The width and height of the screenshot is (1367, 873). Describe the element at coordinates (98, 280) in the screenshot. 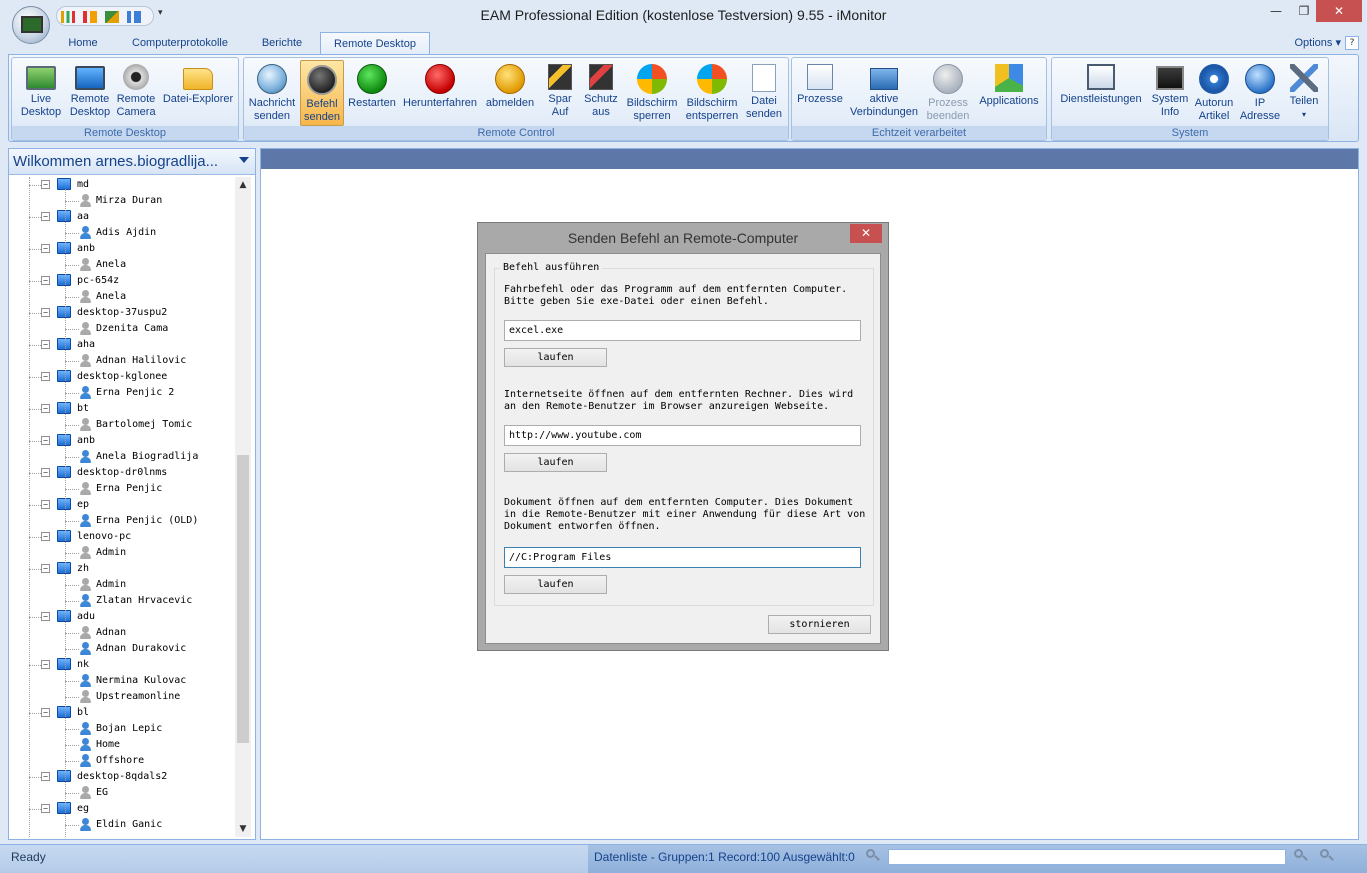

I see `computer-name: pc-654z` at that location.